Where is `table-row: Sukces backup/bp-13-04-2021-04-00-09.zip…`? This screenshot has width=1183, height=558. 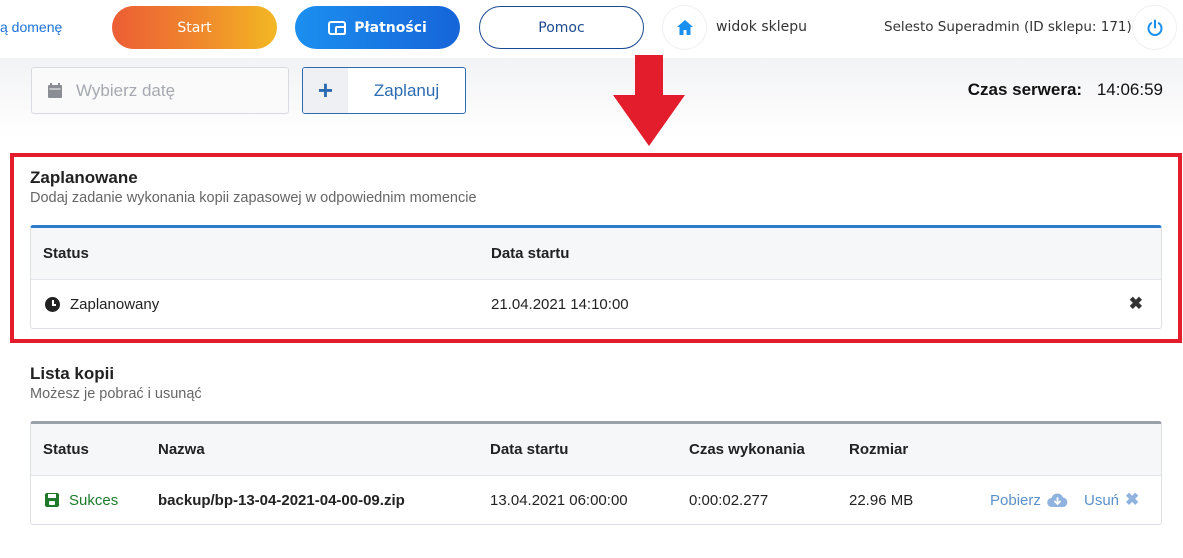
table-row: Sukces backup/bp-13-04-2021-04-00-09.zip… is located at coordinates (596, 500).